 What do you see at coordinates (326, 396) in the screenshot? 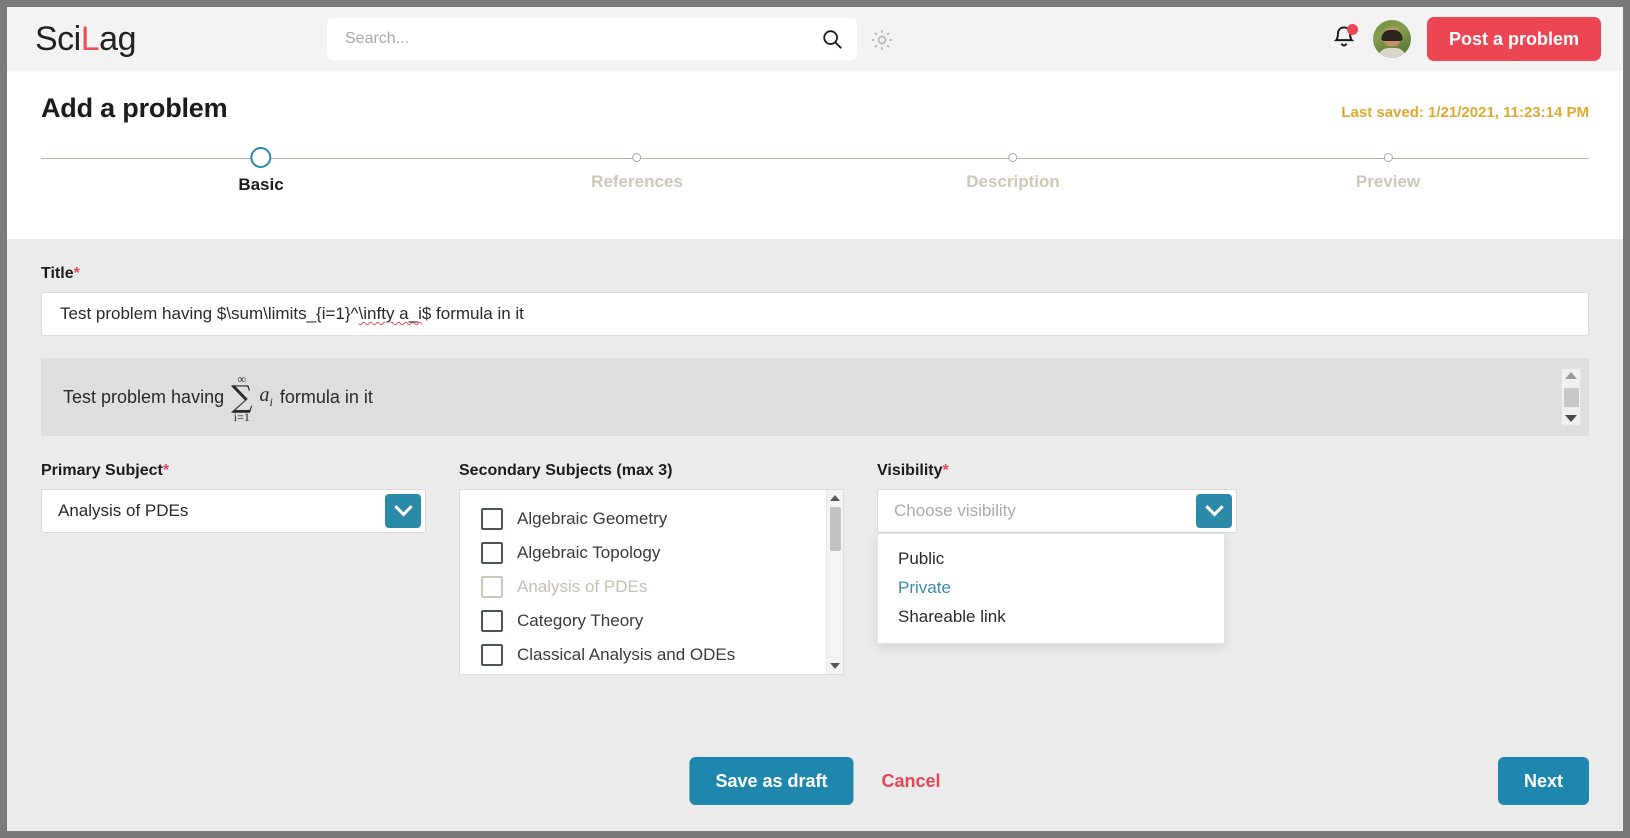
I see `preview-text-after: formula in it` at bounding box center [326, 396].